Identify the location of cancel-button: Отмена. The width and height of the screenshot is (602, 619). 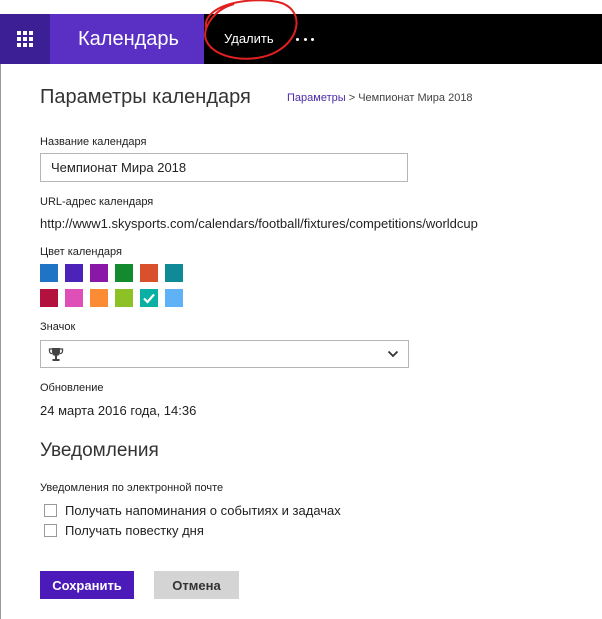
(196, 585).